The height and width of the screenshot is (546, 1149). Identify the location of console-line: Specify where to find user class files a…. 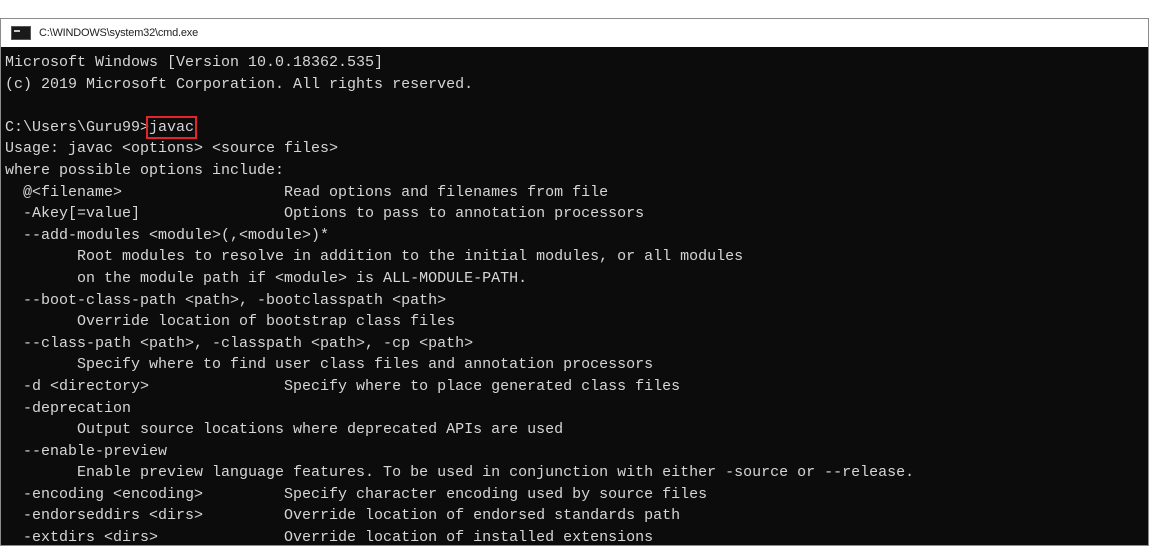
(329, 365).